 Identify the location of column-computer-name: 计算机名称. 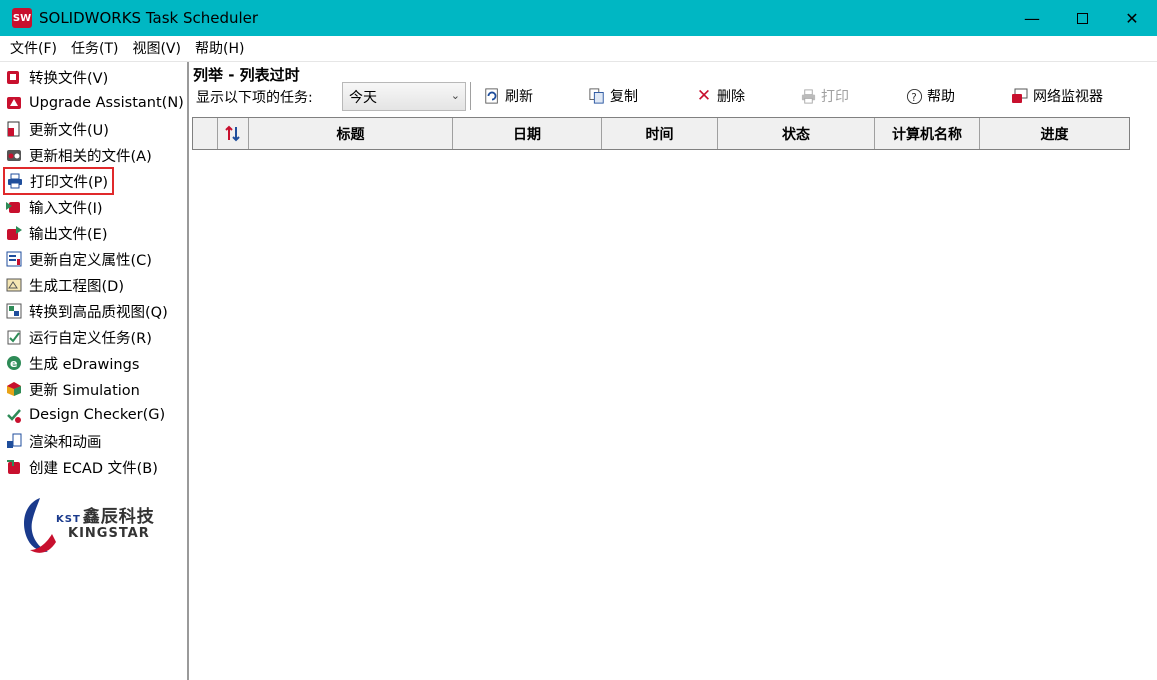
(927, 133).